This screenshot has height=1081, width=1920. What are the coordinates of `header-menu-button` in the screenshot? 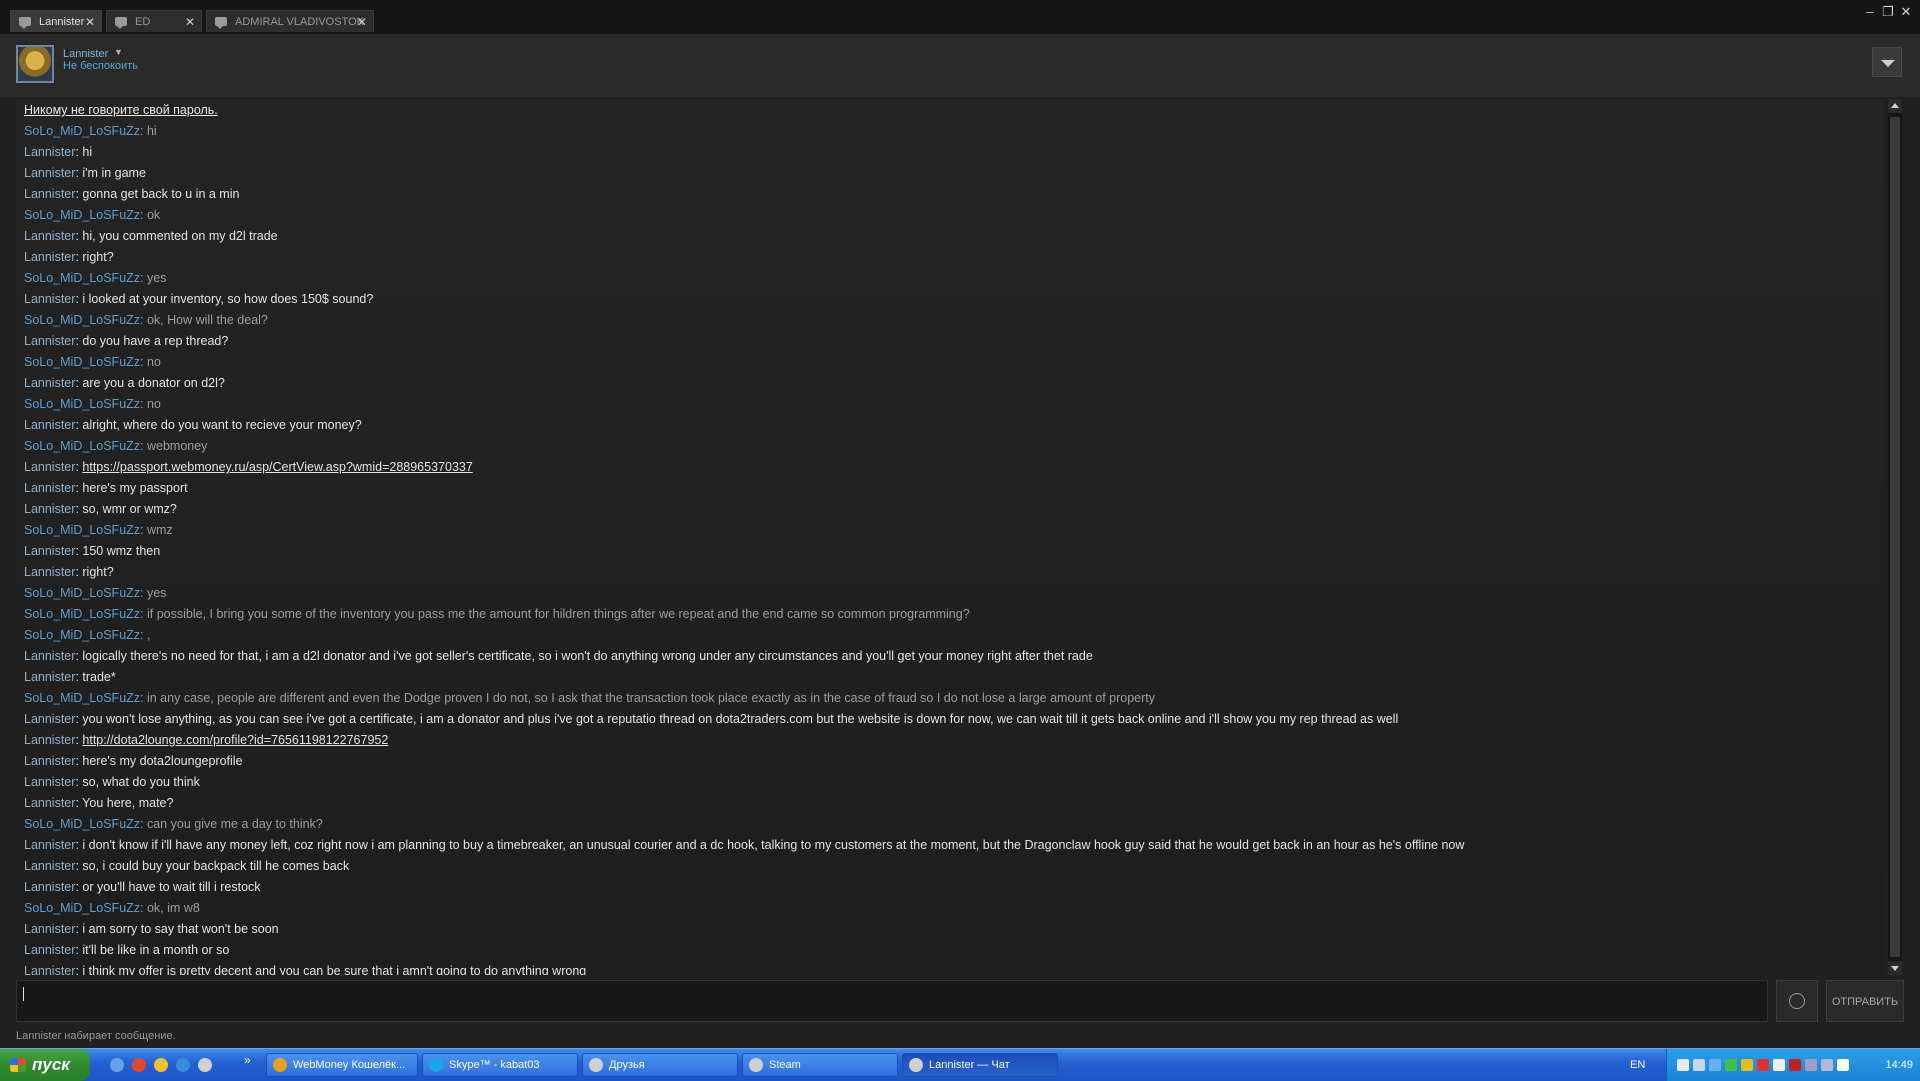 It's located at (1887, 62).